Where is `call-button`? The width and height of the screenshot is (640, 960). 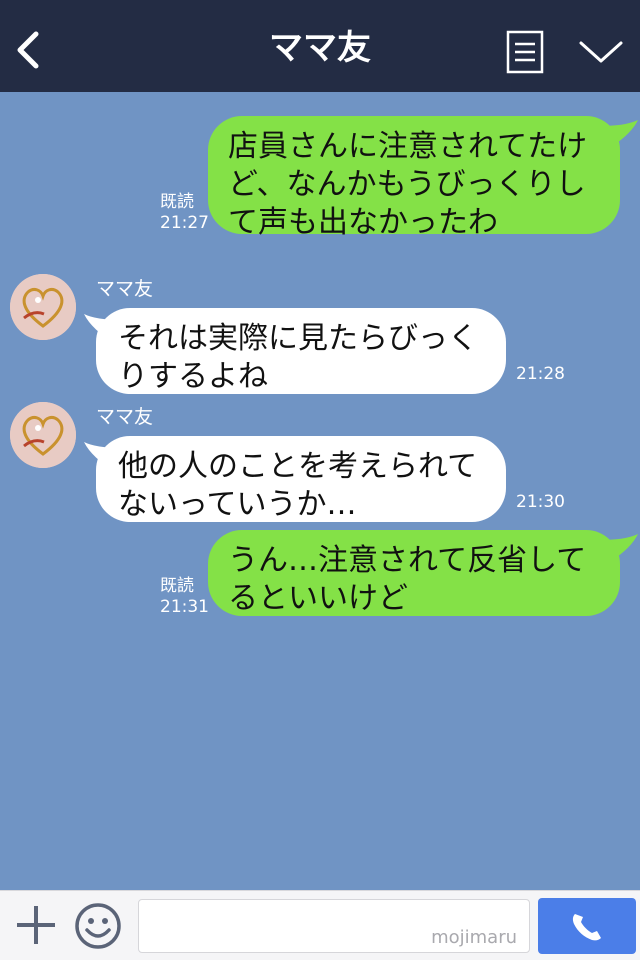
call-button is located at coordinates (587, 926).